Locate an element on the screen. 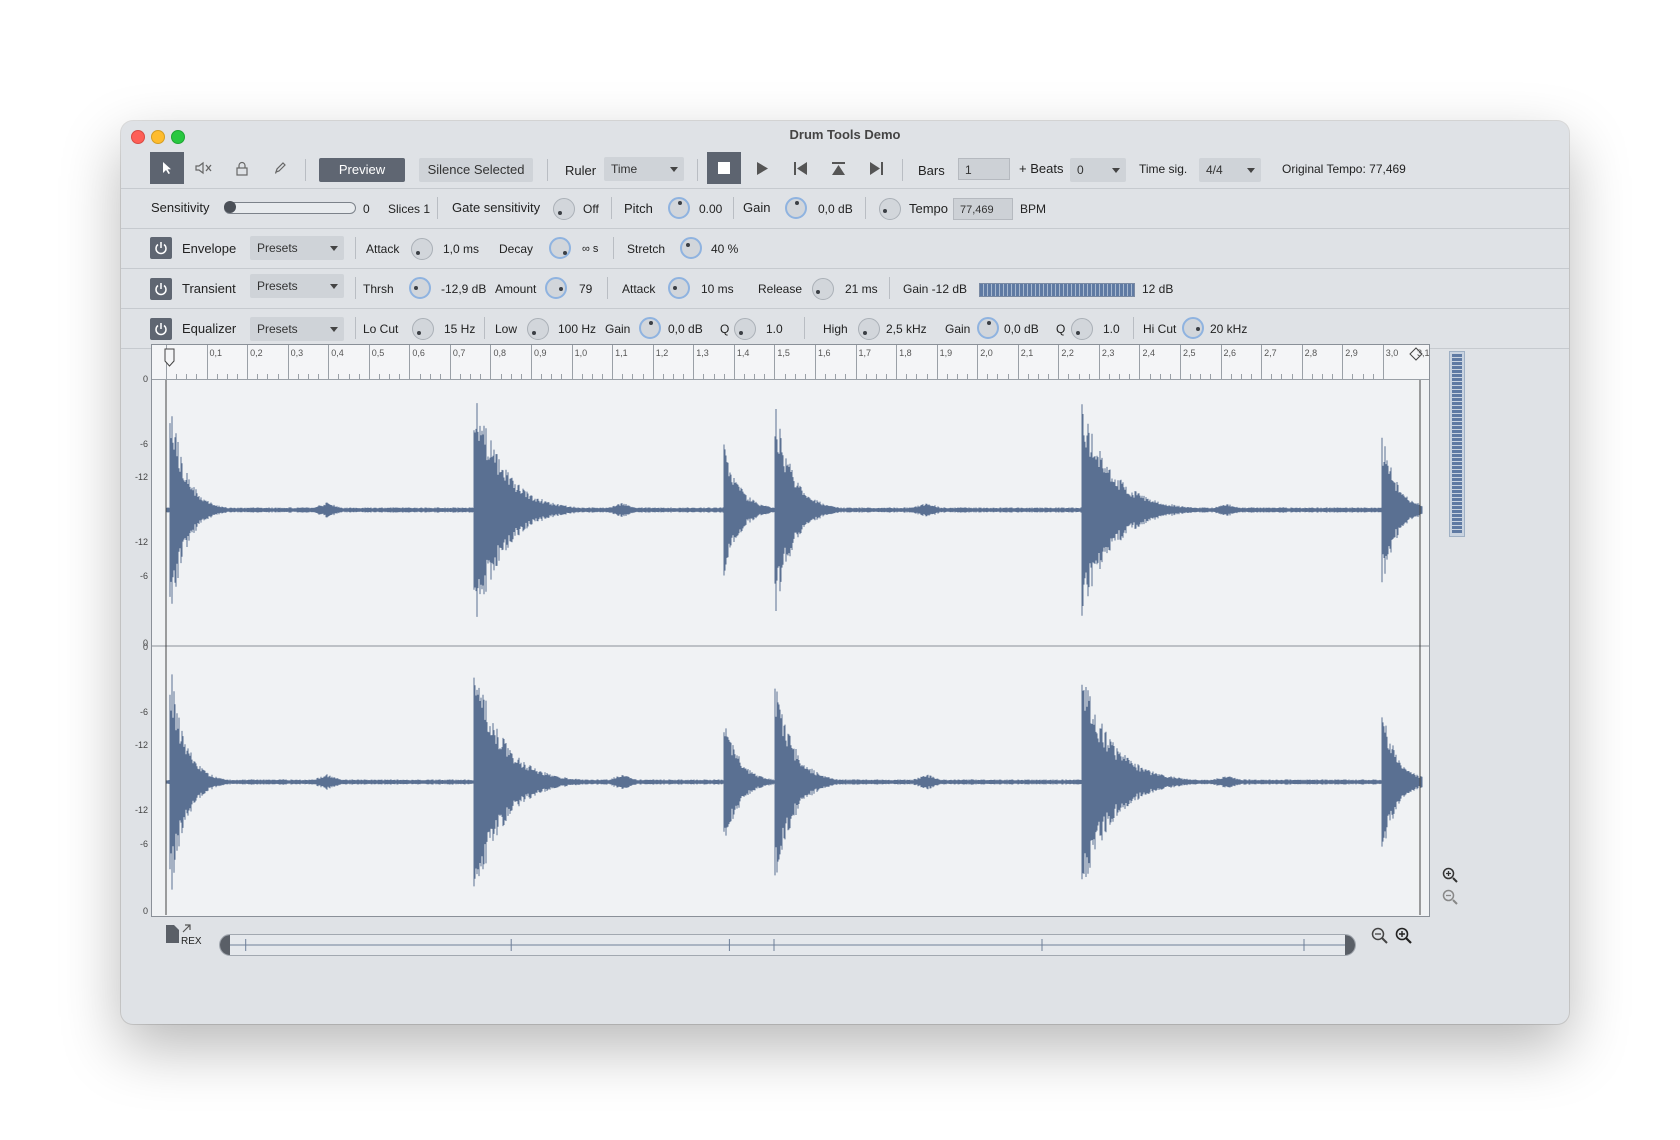 The width and height of the screenshot is (1680, 1140). start-marker-icon is located at coordinates (170, 358).